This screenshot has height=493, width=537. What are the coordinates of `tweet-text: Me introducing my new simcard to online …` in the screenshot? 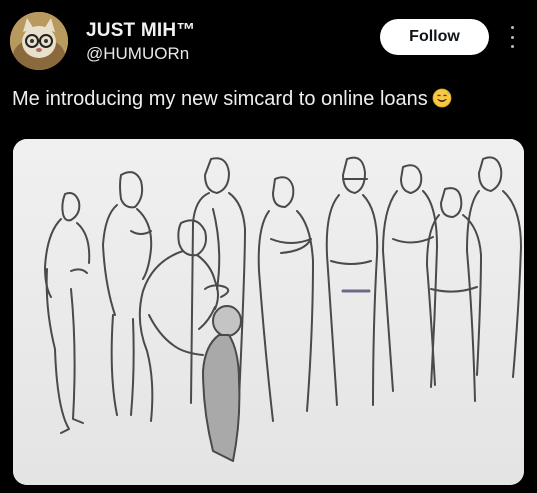 It's located at (232, 99).